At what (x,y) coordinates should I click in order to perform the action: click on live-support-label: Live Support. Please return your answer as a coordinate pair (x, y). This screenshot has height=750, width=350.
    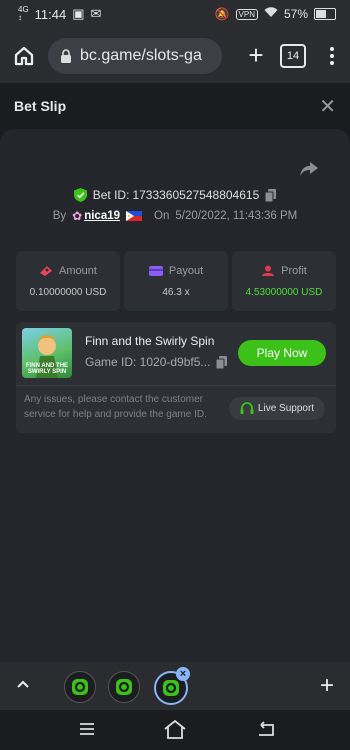
    Looking at the image, I should click on (286, 408).